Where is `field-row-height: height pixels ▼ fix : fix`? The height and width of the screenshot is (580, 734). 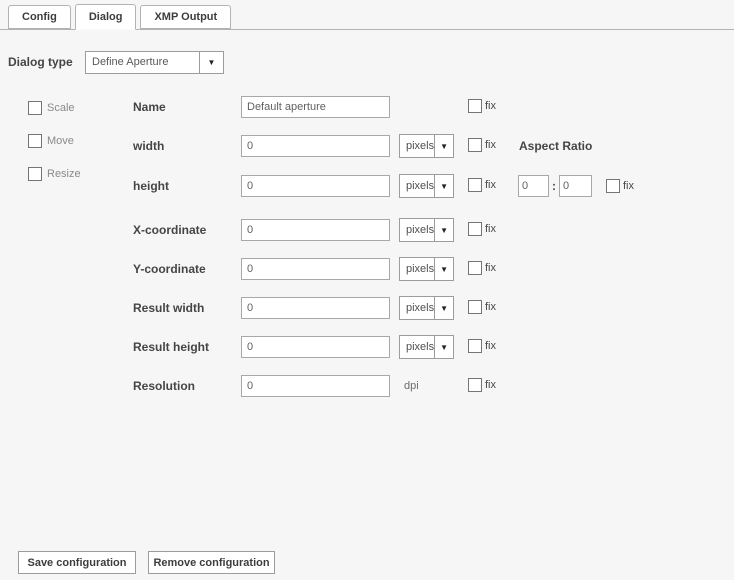 field-row-height: height pixels ▼ fix : fix is located at coordinates (367, 186).